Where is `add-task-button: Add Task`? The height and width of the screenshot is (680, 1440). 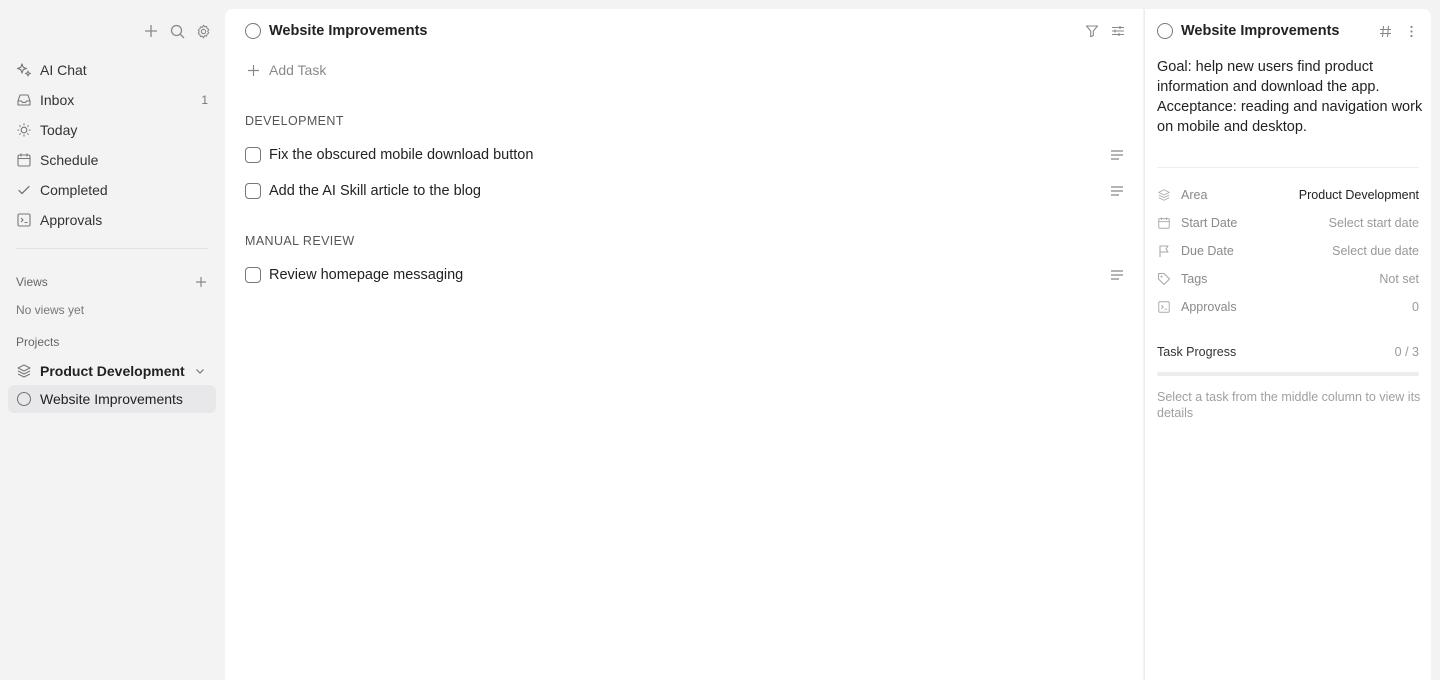 add-task-button: Add Task is located at coordinates (285, 70).